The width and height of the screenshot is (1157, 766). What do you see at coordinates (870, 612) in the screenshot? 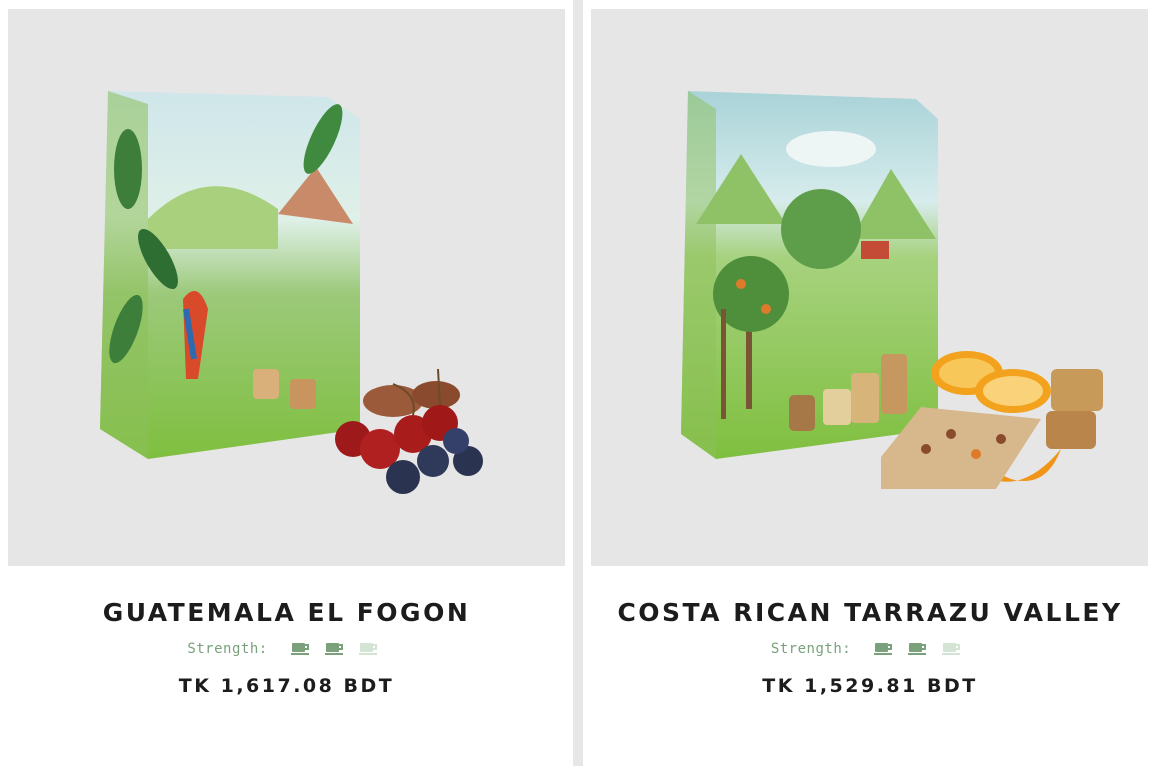
I see `product-title: COSTA RICAN TARRAZU VALLEY` at bounding box center [870, 612].